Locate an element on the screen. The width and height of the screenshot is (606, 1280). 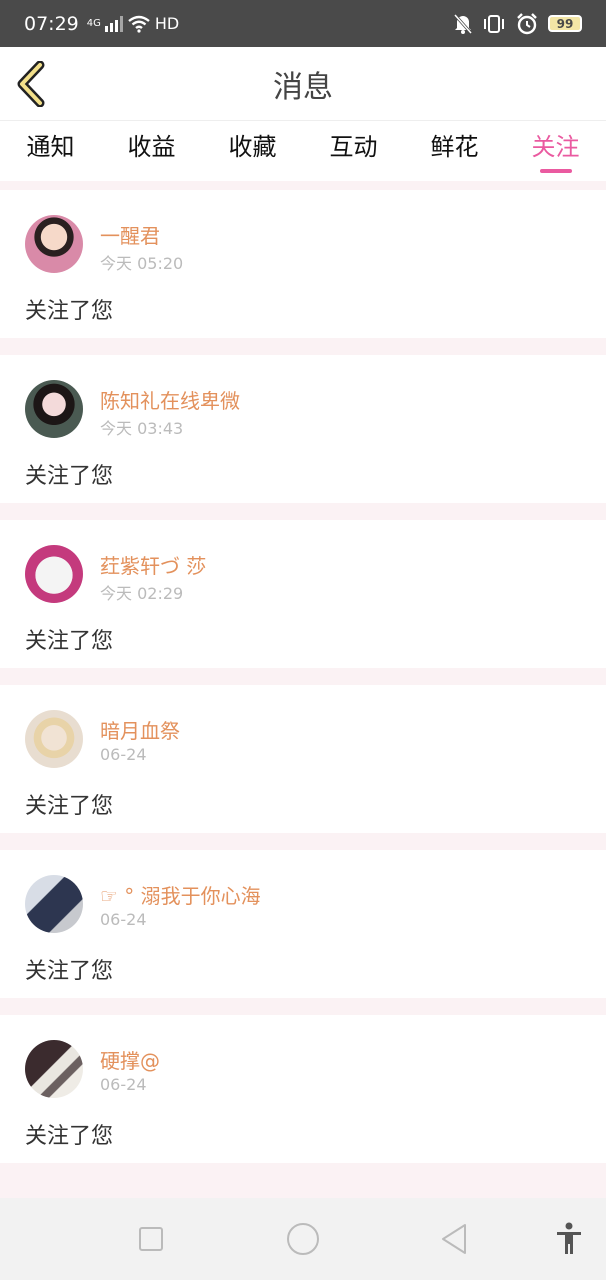
tab-label: 收益 is located at coordinates (151, 147).